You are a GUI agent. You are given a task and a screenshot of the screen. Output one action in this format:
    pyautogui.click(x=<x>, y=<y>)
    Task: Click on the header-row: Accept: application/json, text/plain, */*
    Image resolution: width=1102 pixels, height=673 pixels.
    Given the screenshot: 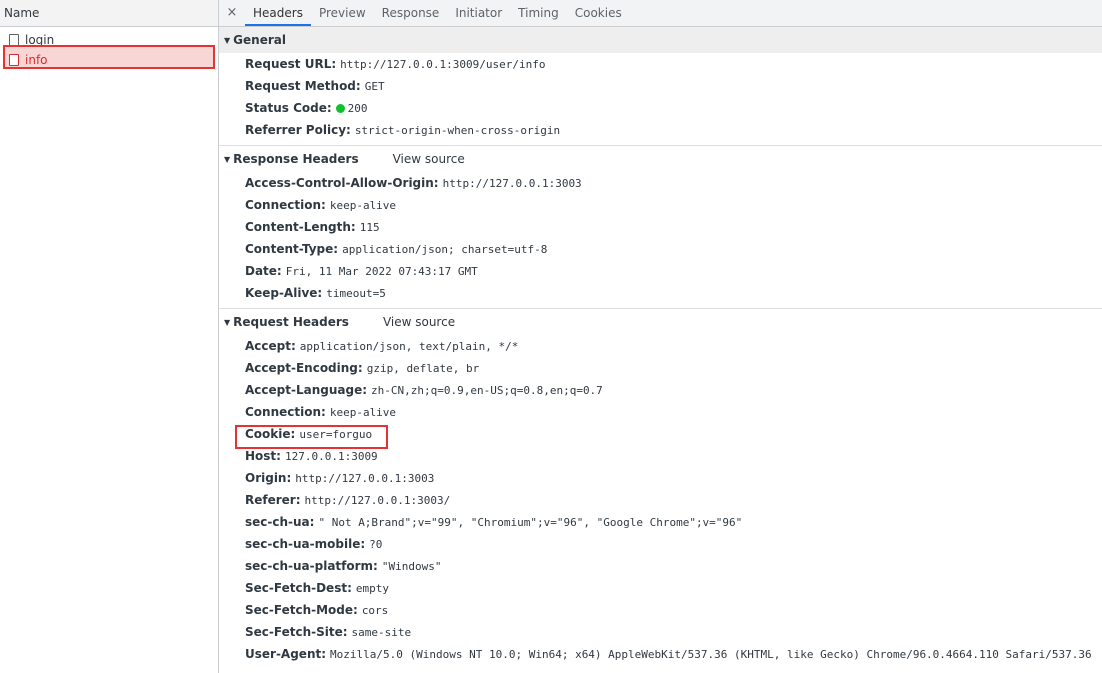 What is the action you would take?
    pyautogui.click(x=660, y=346)
    